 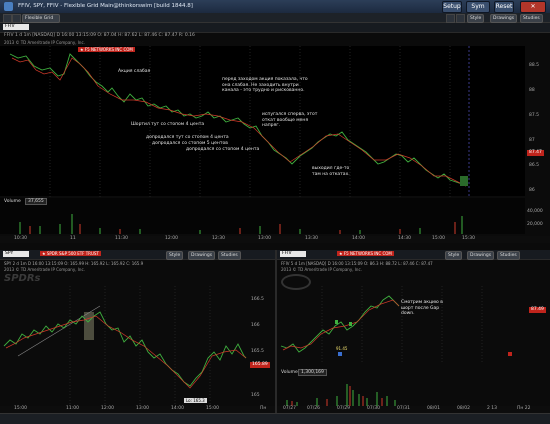 What do you see at coordinates (229, 255) in the screenshot?
I see `spy-studies-button: Studies` at bounding box center [229, 255].